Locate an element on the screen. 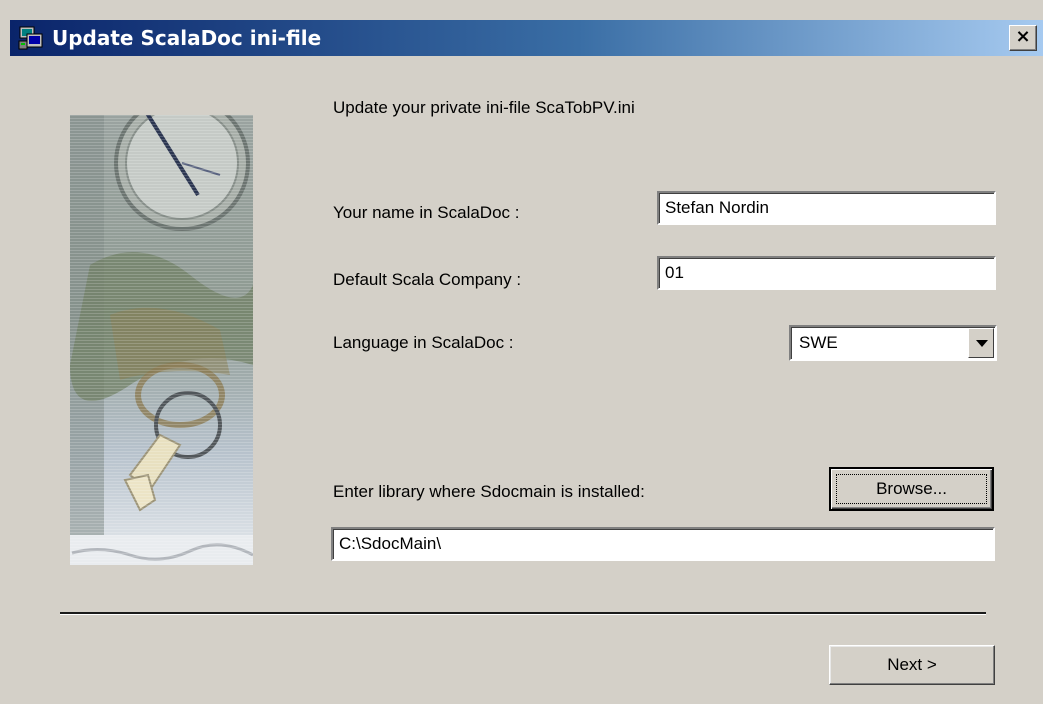 This screenshot has height=704, width=1043. close-button: × is located at coordinates (1023, 38).